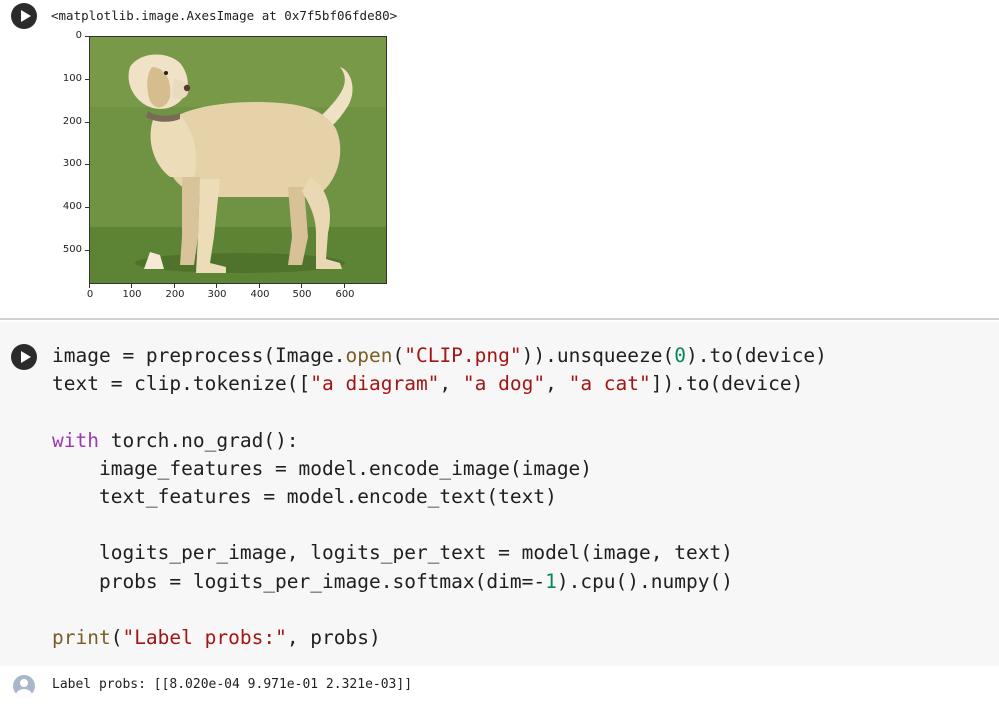 This screenshot has width=999, height=706. What do you see at coordinates (439, 441) in the screenshot?
I see `code-line: with torch.no_grad():` at bounding box center [439, 441].